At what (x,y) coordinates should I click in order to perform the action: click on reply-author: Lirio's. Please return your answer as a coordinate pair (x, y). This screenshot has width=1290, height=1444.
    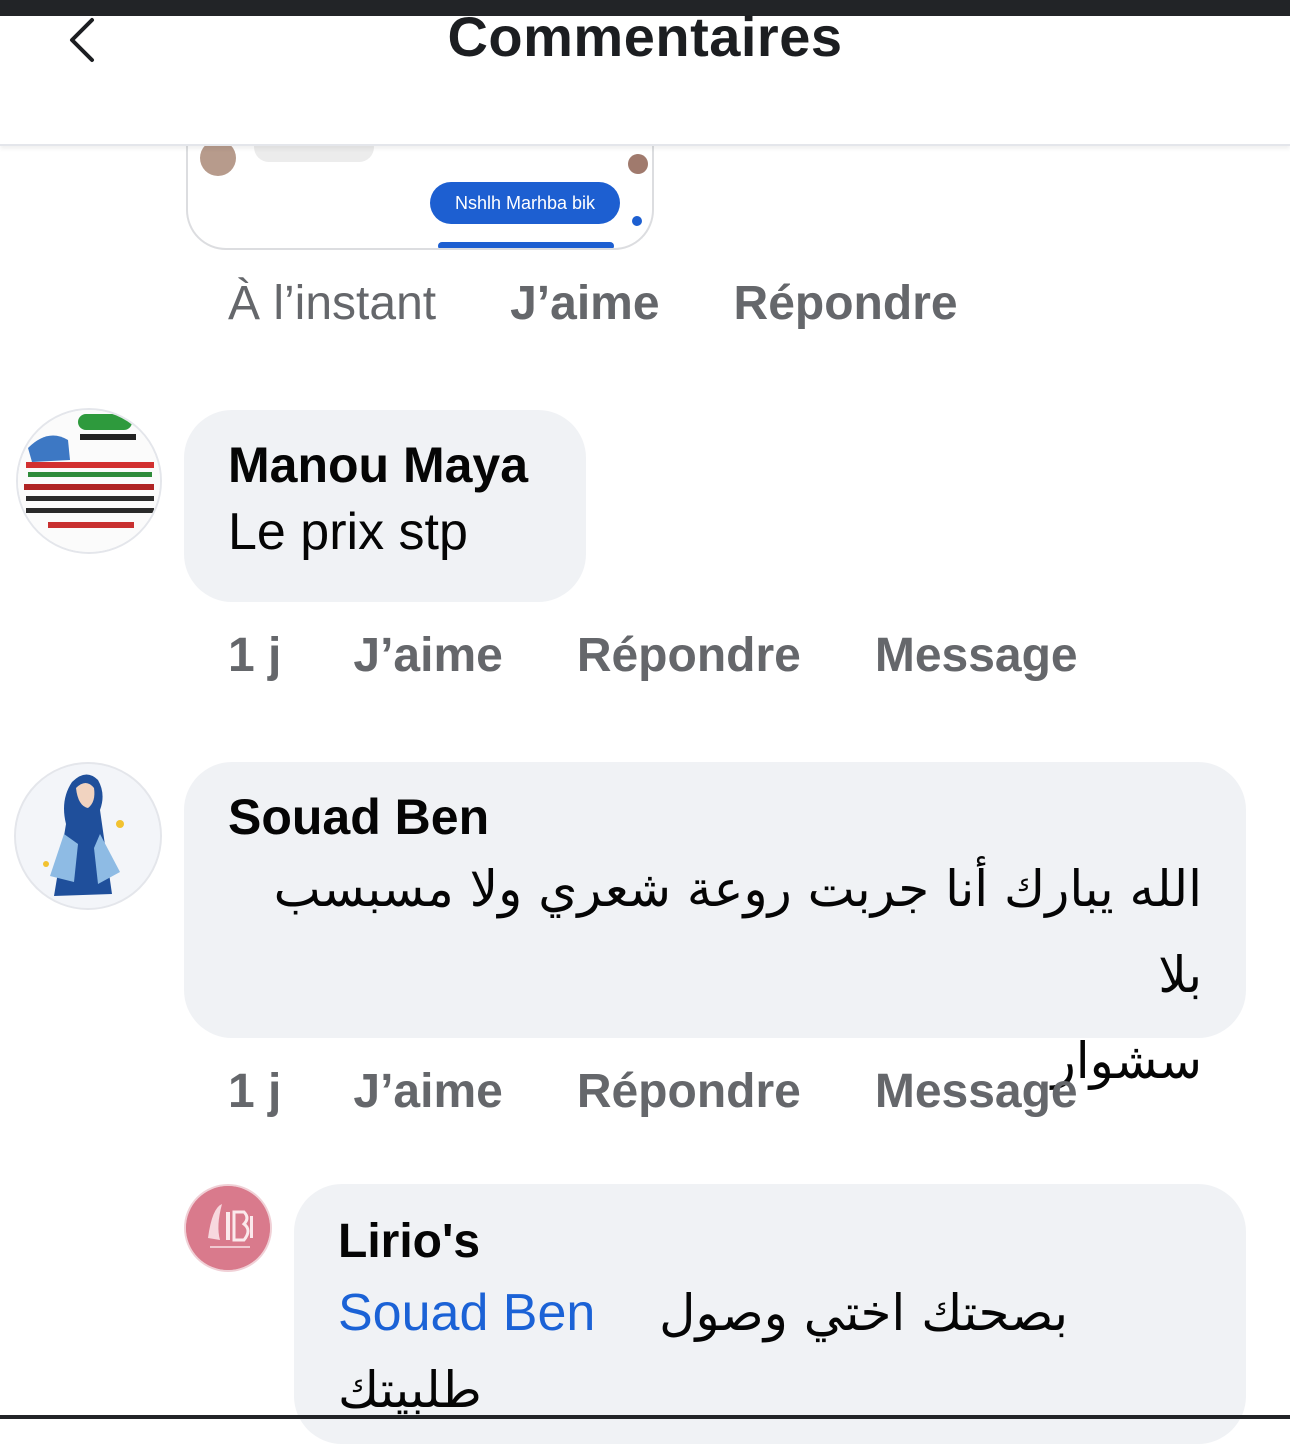
    Looking at the image, I should click on (770, 1241).